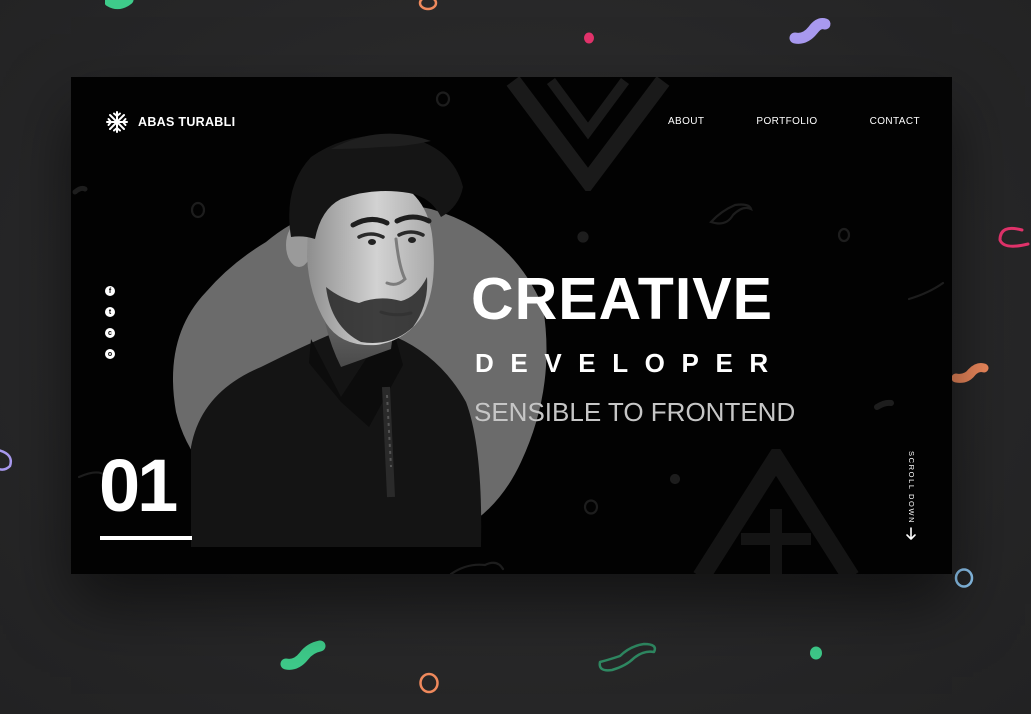 The height and width of the screenshot is (714, 1031). Describe the element at coordinates (110, 291) in the screenshot. I see `facebook-icon: f` at that location.